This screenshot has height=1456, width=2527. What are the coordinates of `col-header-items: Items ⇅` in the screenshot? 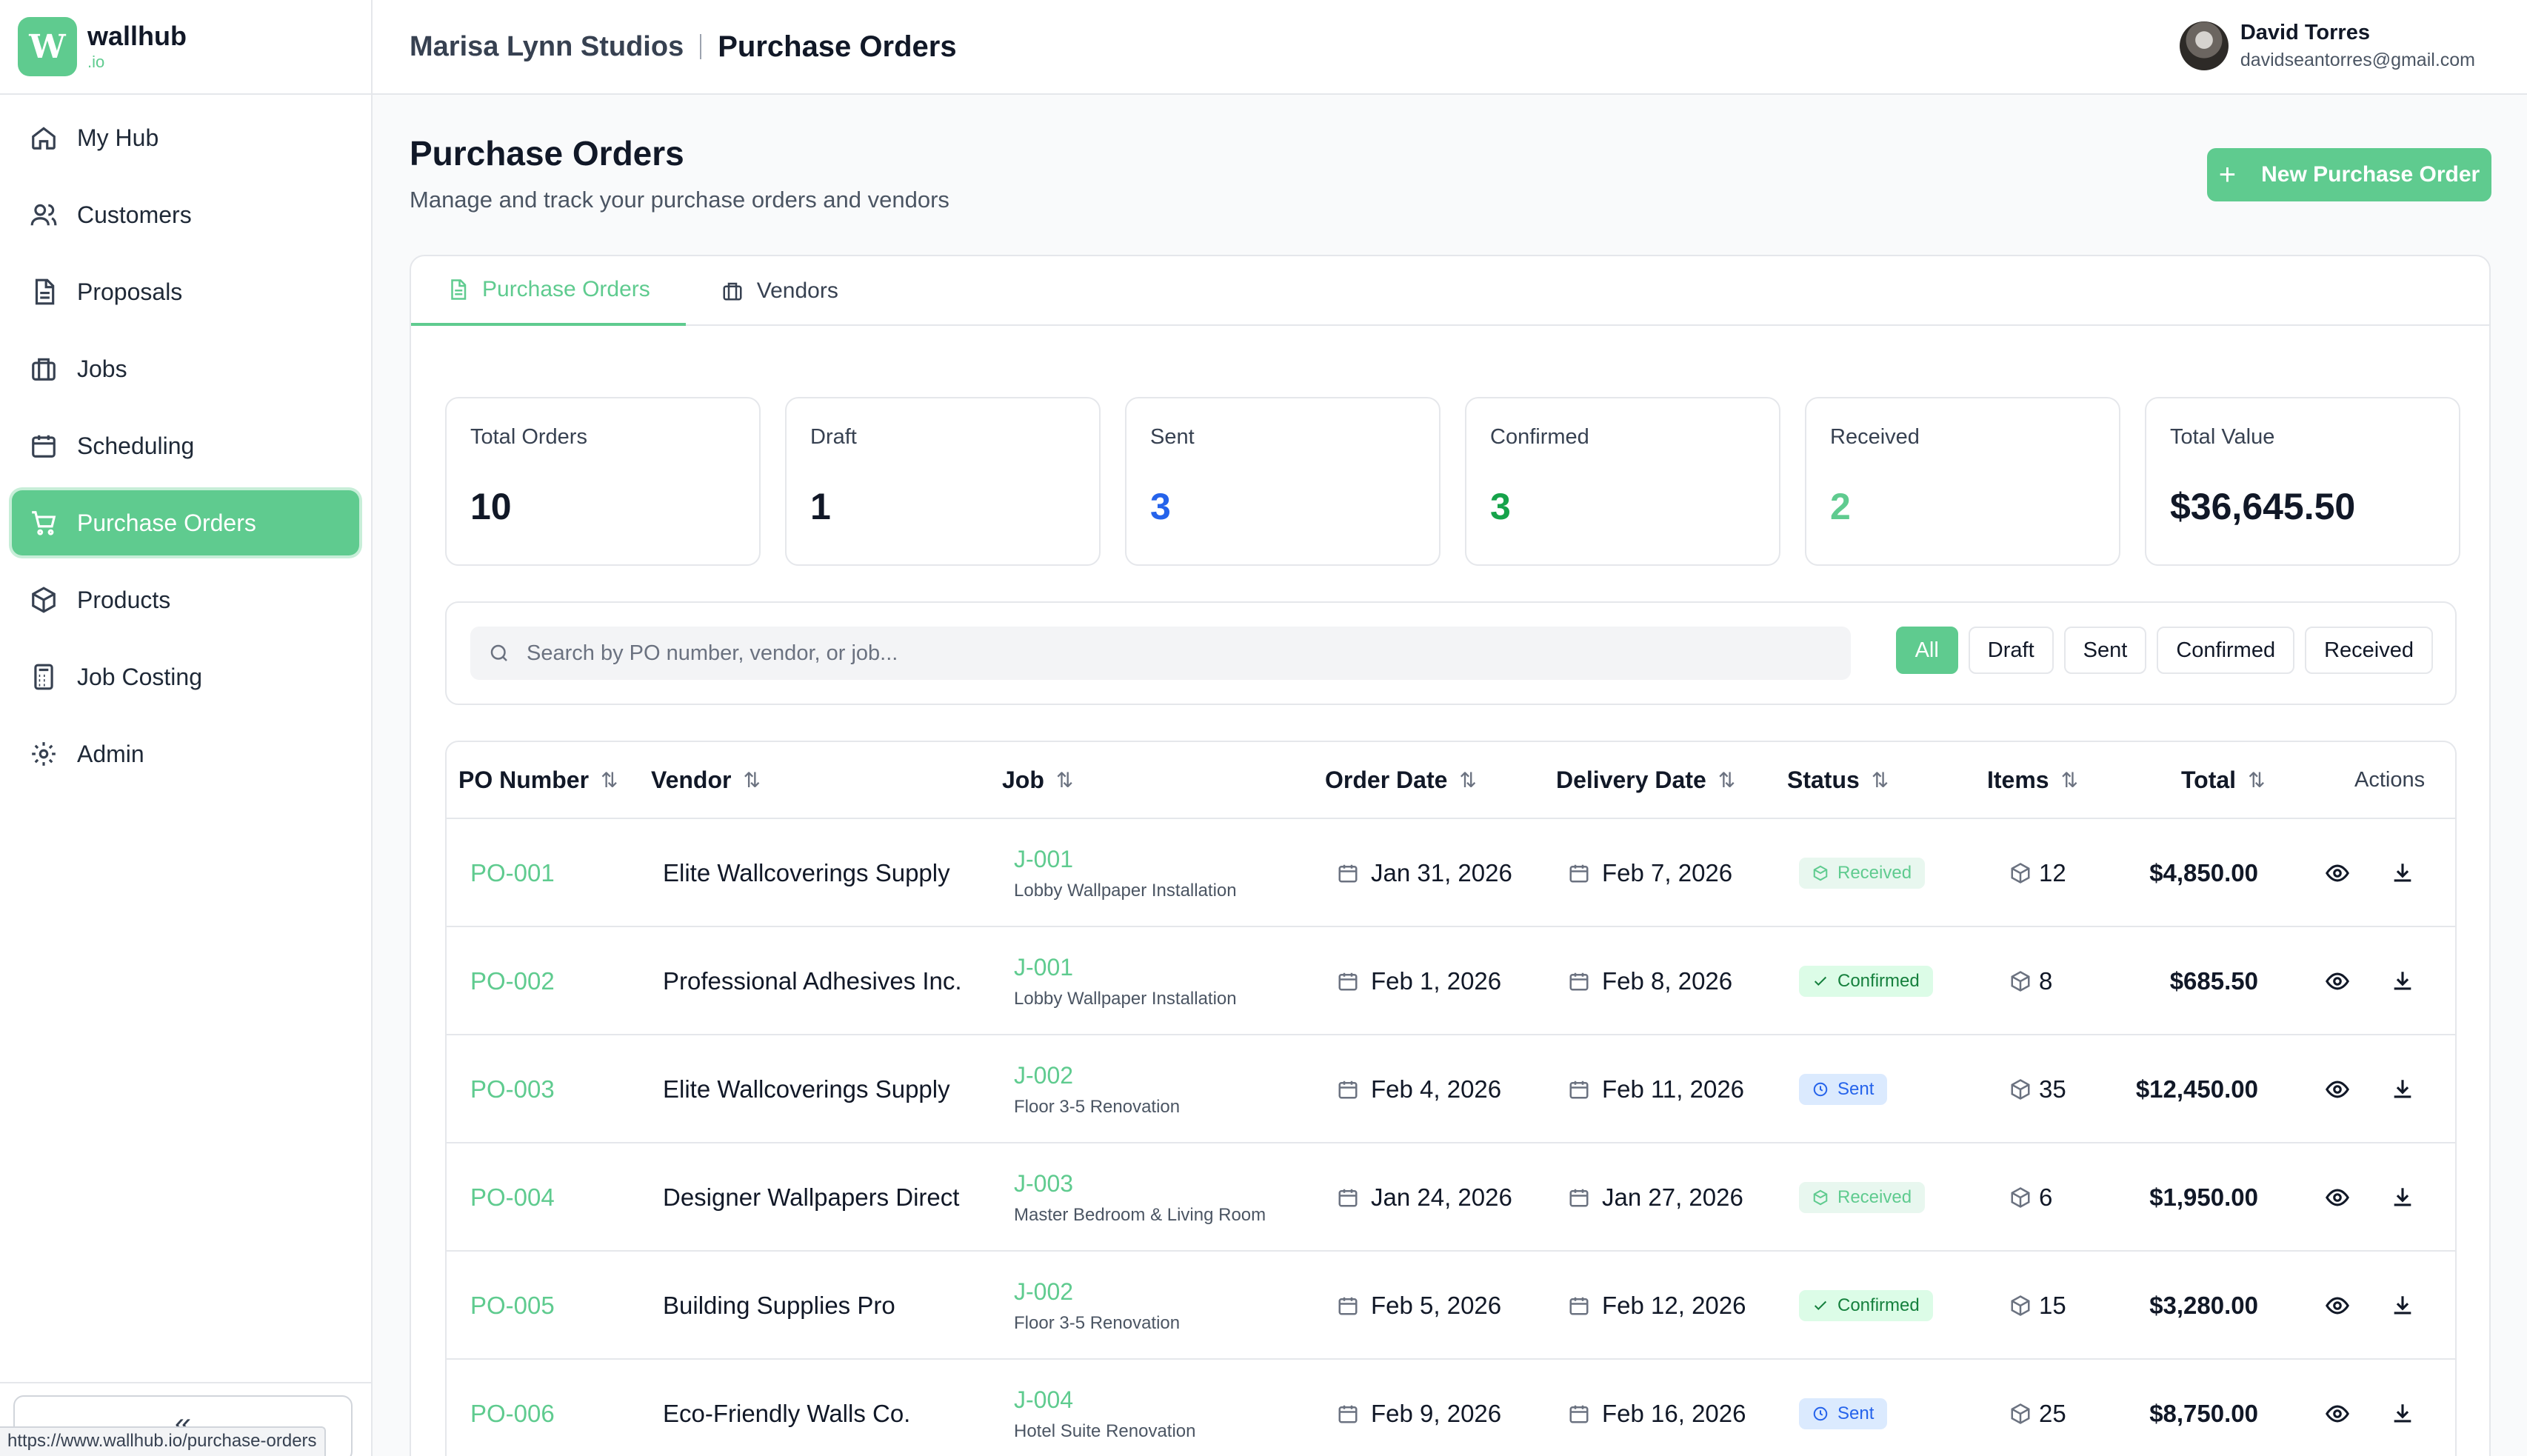 It's located at (2032, 780).